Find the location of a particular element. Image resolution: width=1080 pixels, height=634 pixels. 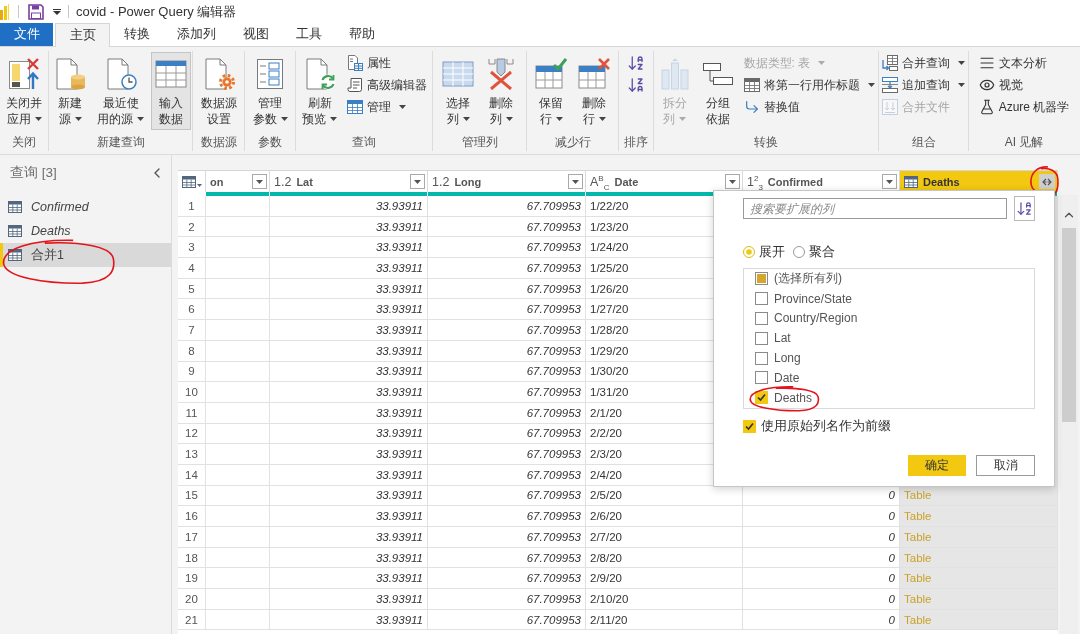

ribbon-button: 输入 数据 is located at coordinates (171, 91).